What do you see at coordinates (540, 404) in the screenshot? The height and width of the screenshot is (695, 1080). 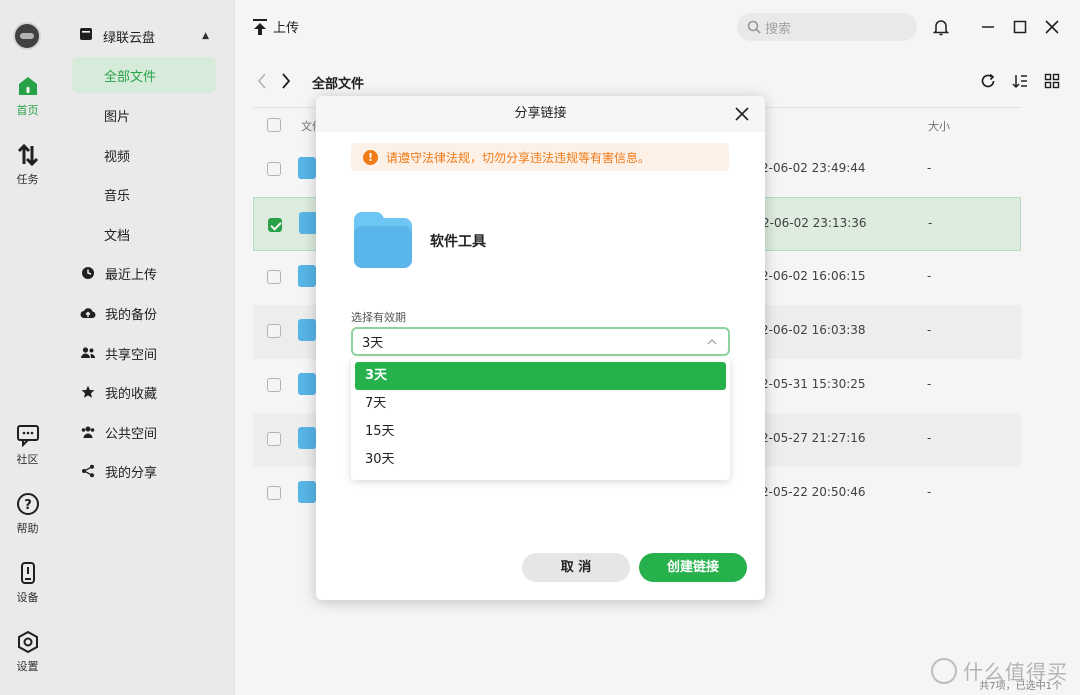 I see `validity-option-7d: 7天` at bounding box center [540, 404].